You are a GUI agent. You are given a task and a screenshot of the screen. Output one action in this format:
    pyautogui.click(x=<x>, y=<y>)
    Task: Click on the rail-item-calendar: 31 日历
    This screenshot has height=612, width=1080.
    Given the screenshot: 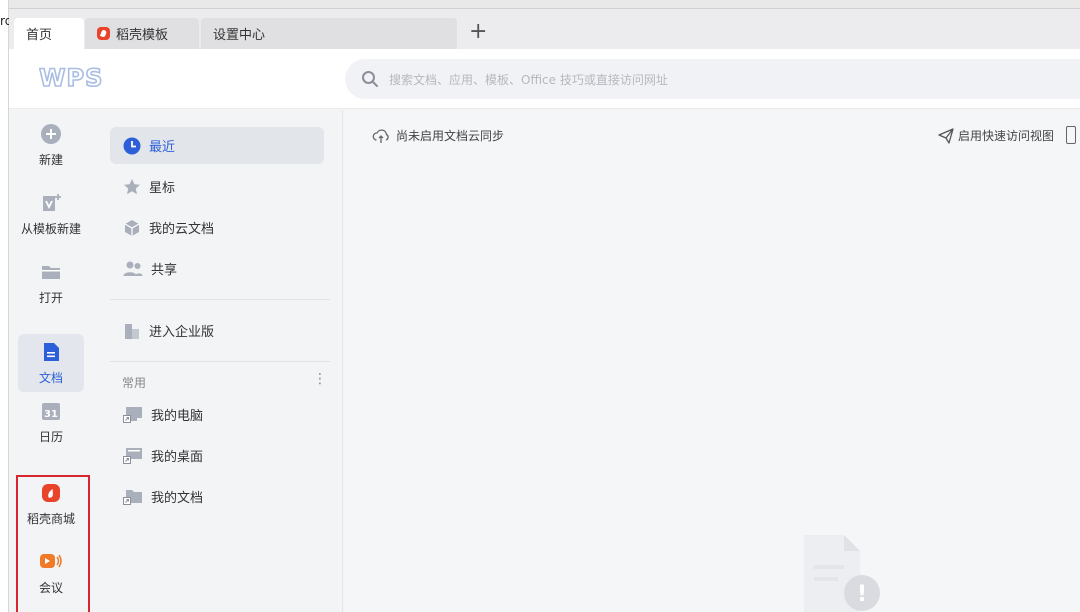 What is the action you would take?
    pyautogui.click(x=51, y=422)
    